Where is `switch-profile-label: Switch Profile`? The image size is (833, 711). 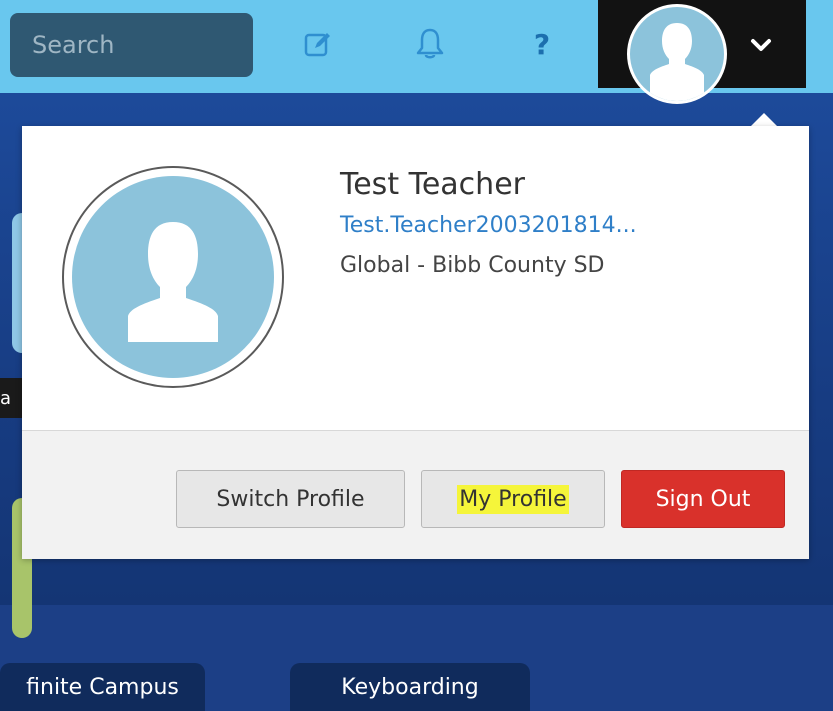 switch-profile-label: Switch Profile is located at coordinates (290, 499).